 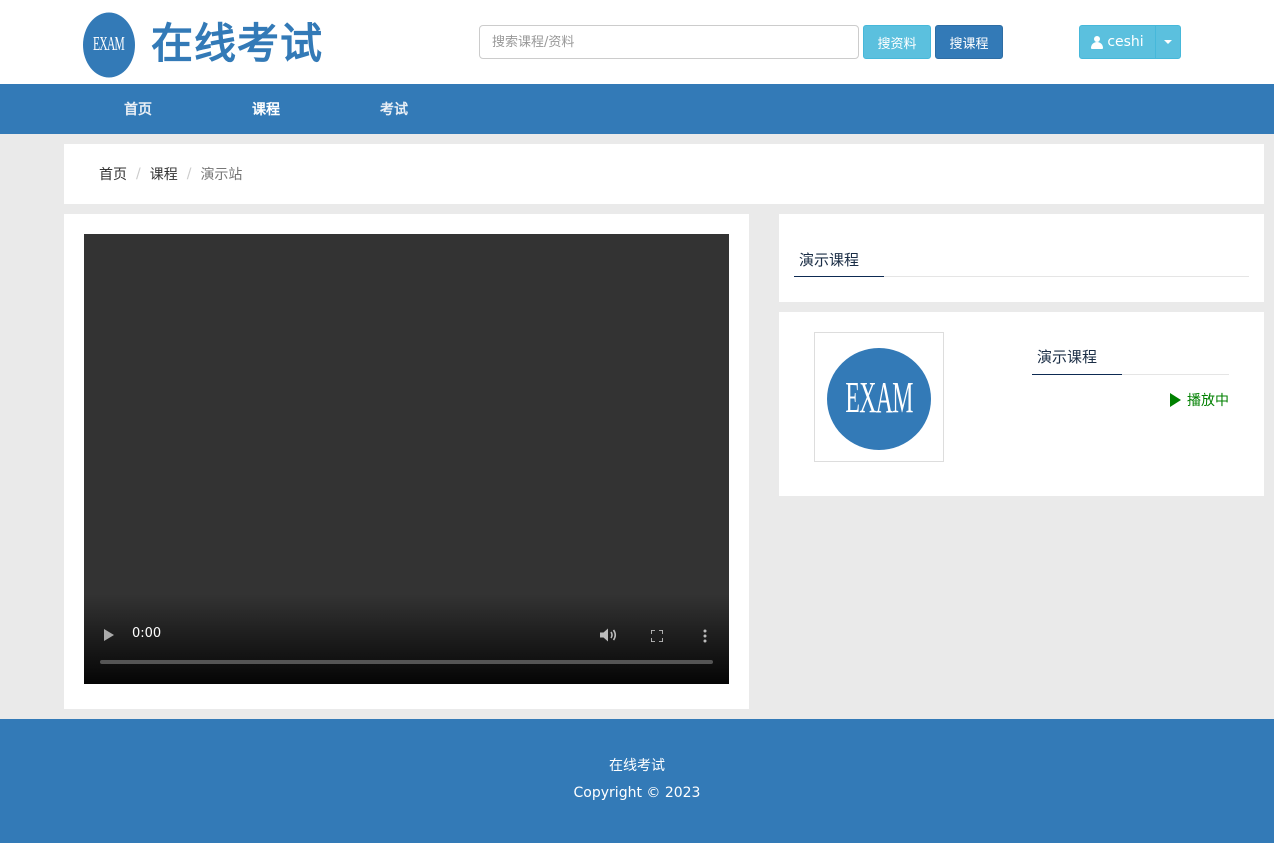 What do you see at coordinates (637, 781) in the screenshot?
I see `footer: 在线考试 Copyright © 2023` at bounding box center [637, 781].